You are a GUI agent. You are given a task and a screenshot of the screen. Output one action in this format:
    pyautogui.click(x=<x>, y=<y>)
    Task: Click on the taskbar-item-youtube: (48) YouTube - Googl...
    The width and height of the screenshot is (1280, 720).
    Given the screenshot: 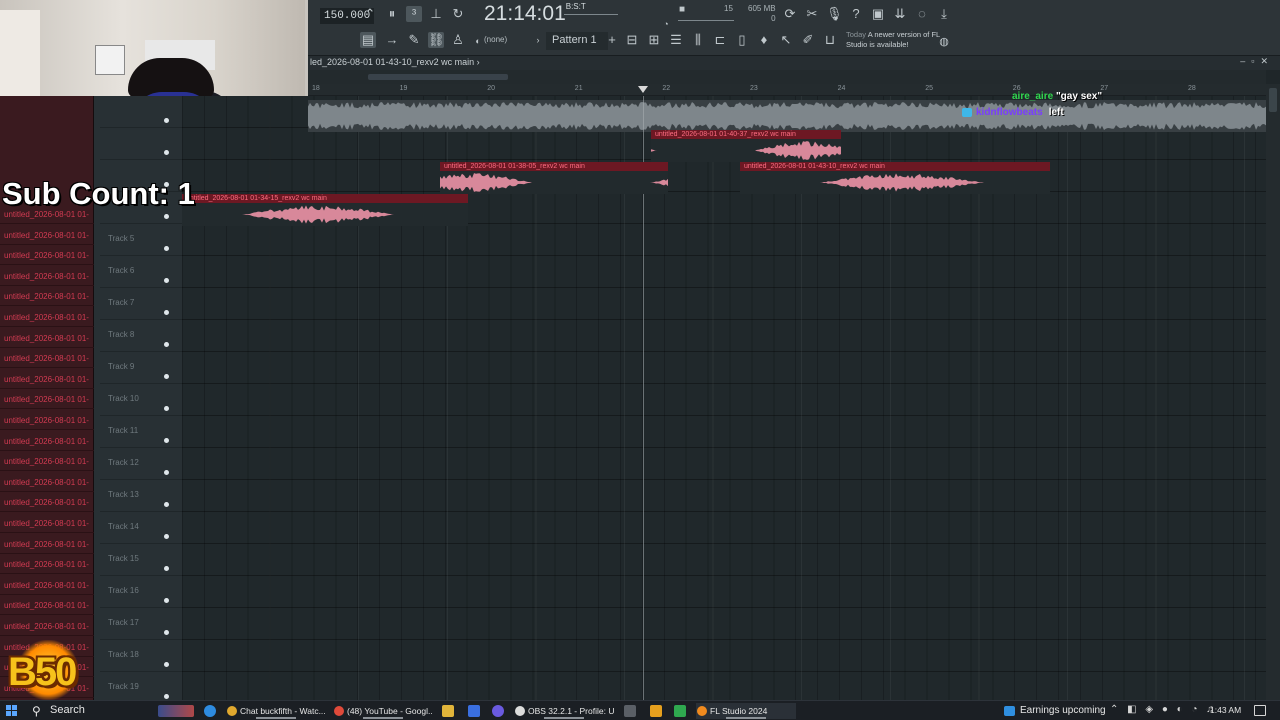 What is the action you would take?
    pyautogui.click(x=383, y=711)
    